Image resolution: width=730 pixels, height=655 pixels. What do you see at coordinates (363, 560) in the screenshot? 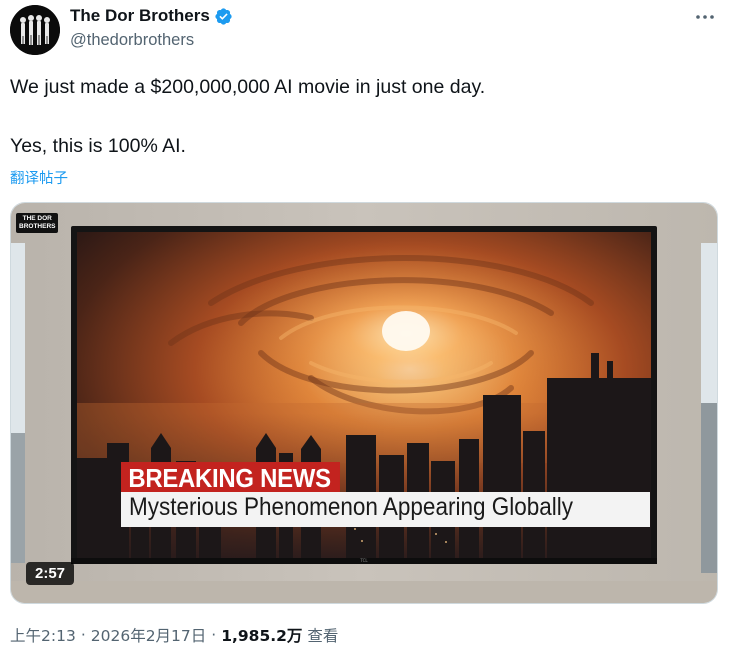
I see `tv-brand: TCL` at bounding box center [363, 560].